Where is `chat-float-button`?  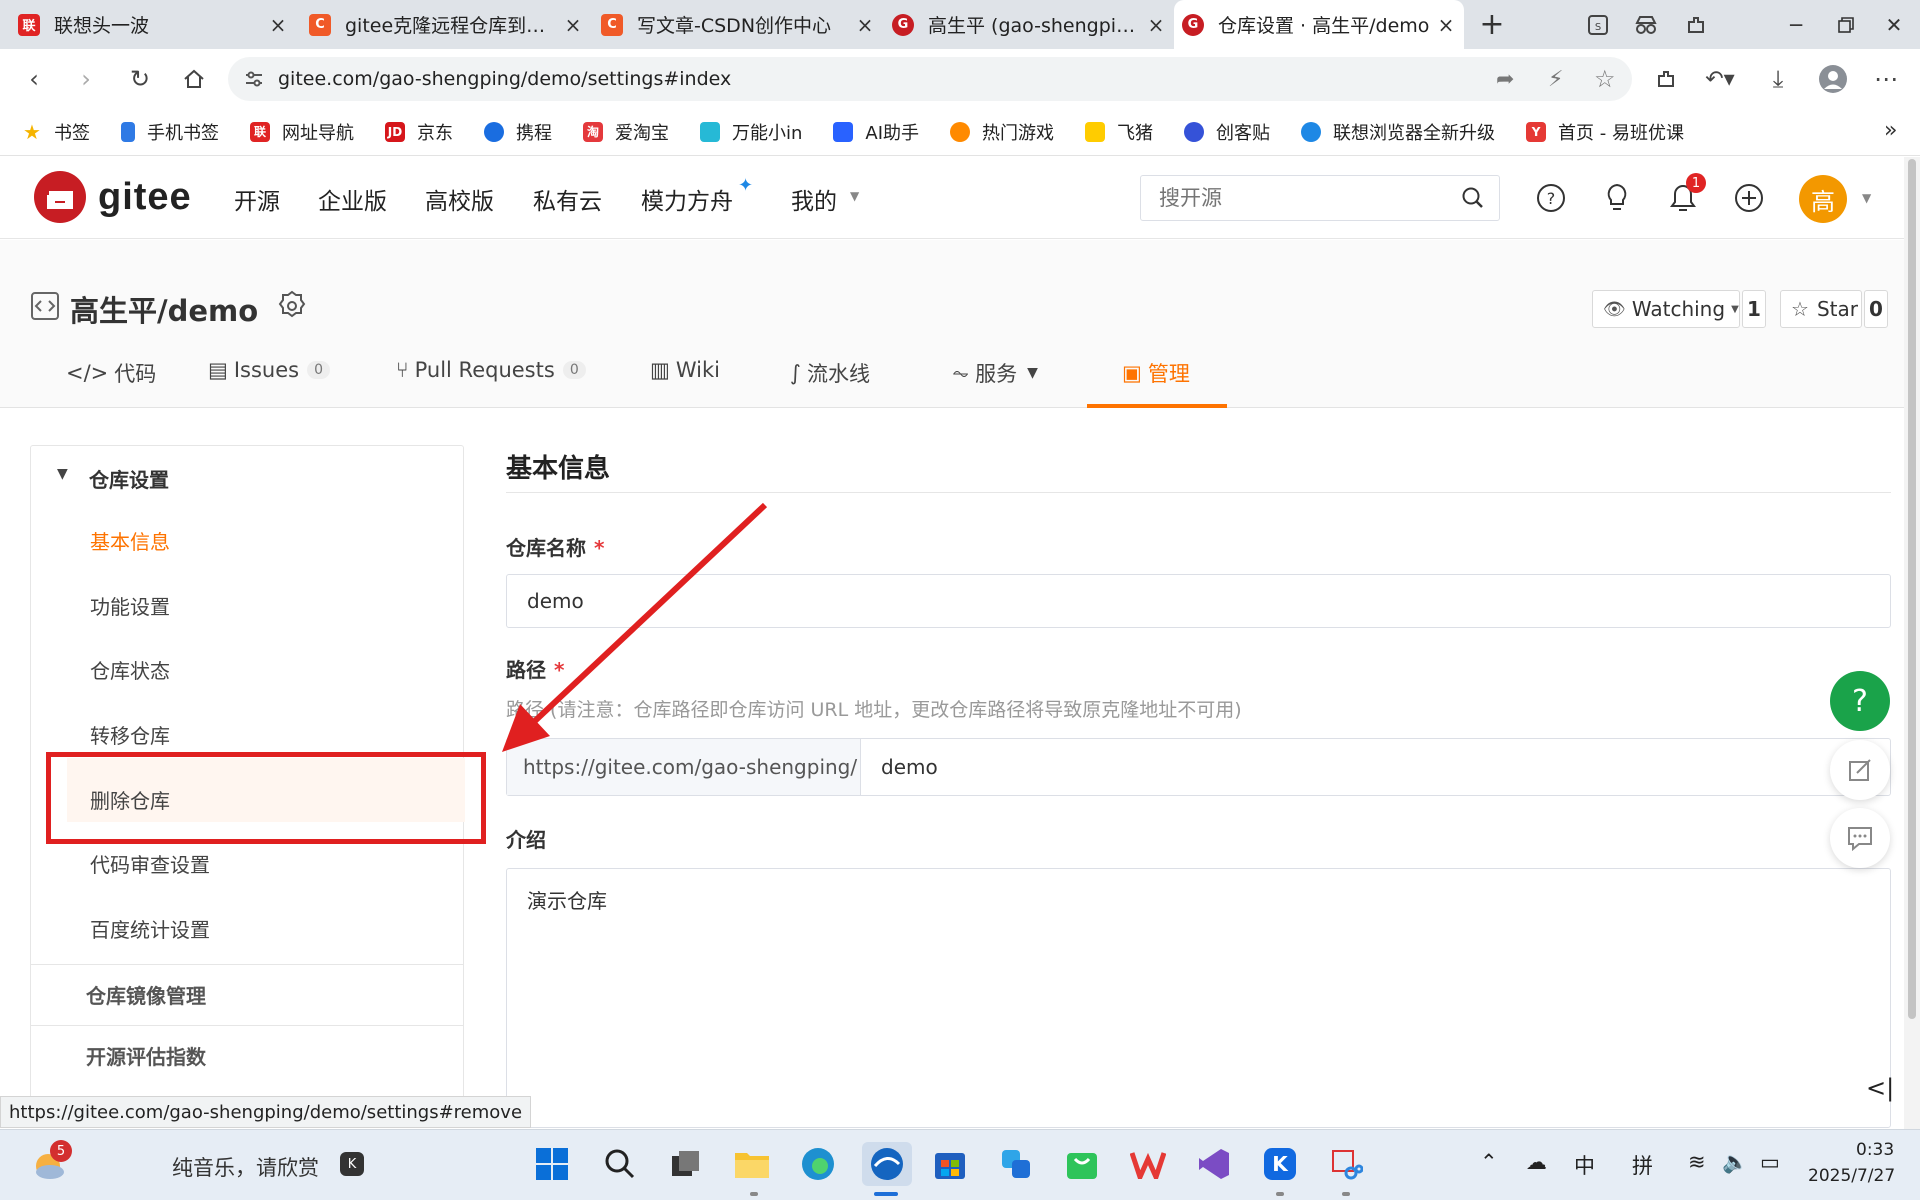 chat-float-button is located at coordinates (1860, 838).